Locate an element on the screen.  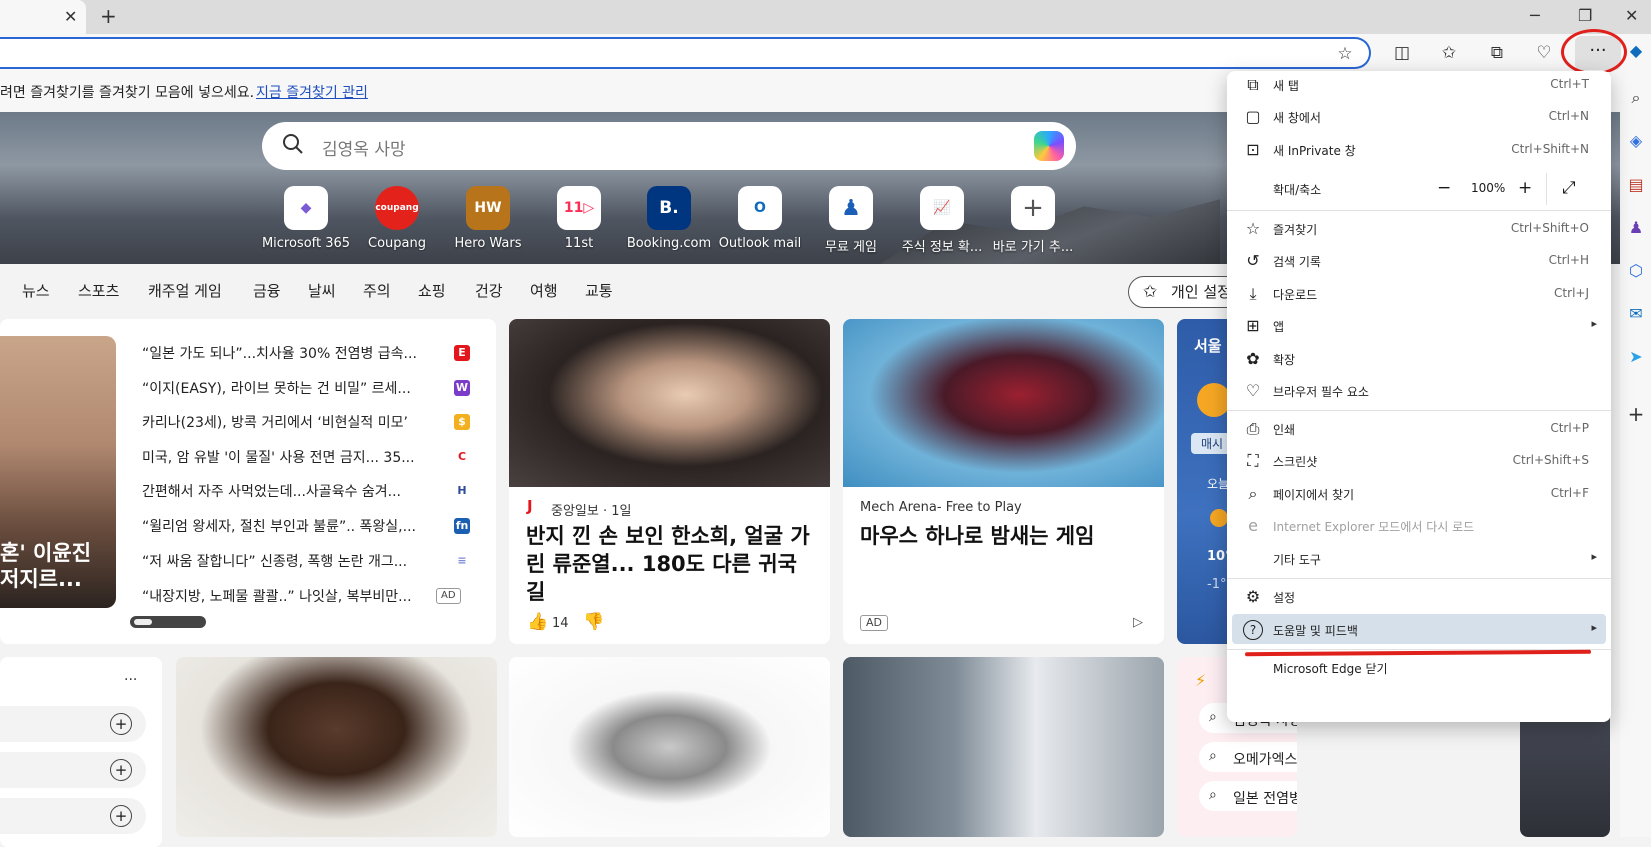
close-window-button: ✕ is located at coordinates (1631, 15).